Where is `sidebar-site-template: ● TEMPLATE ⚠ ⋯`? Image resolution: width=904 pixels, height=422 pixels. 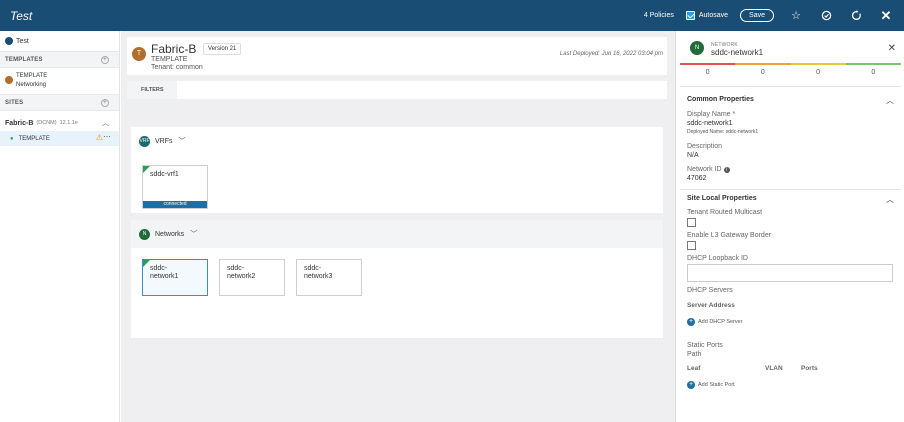
sidebar-site-template: ● TEMPLATE ⚠ ⋯ is located at coordinates (59, 138).